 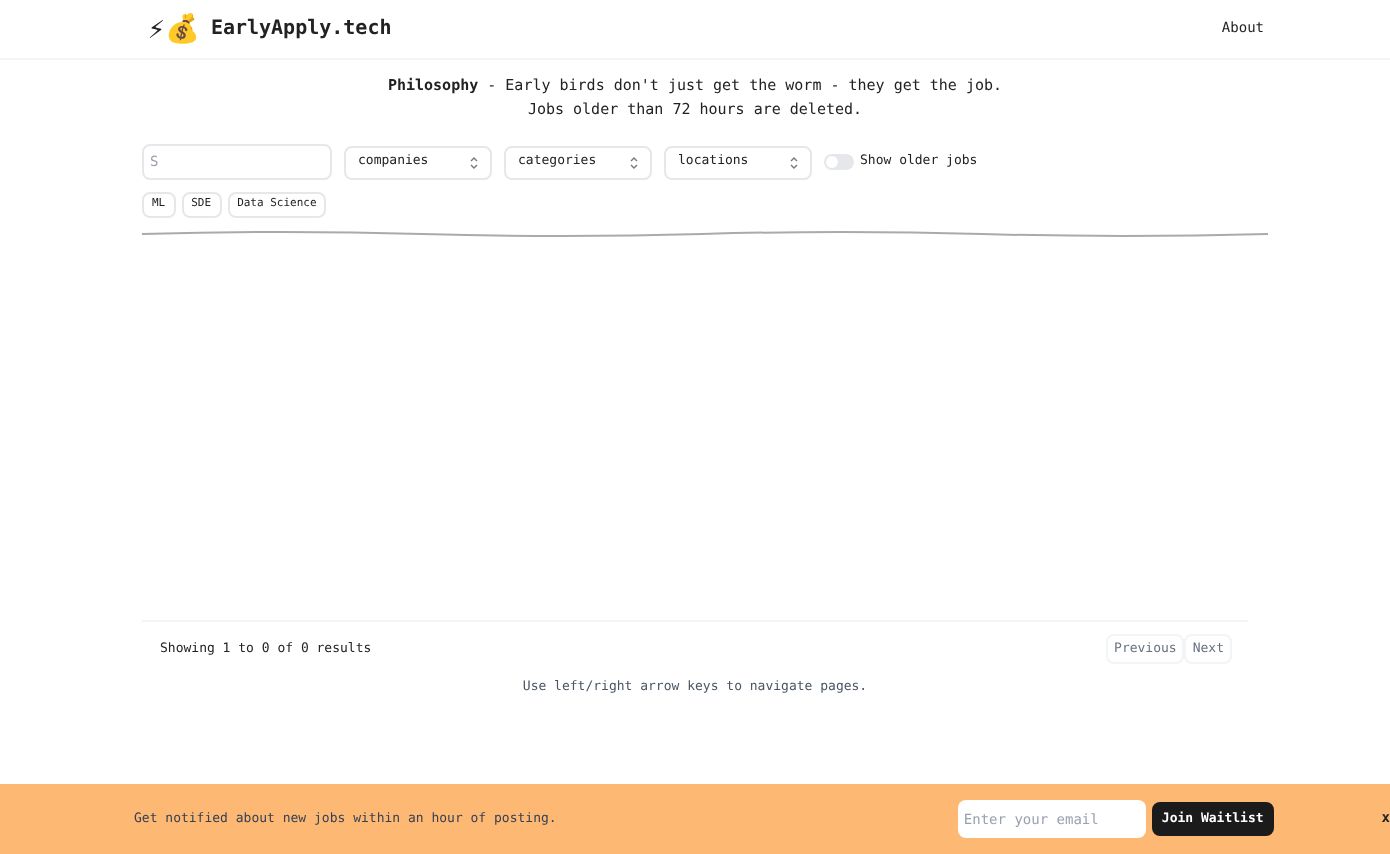 What do you see at coordinates (301, 29) in the screenshot?
I see `brand-name: EarlyApply.tech` at bounding box center [301, 29].